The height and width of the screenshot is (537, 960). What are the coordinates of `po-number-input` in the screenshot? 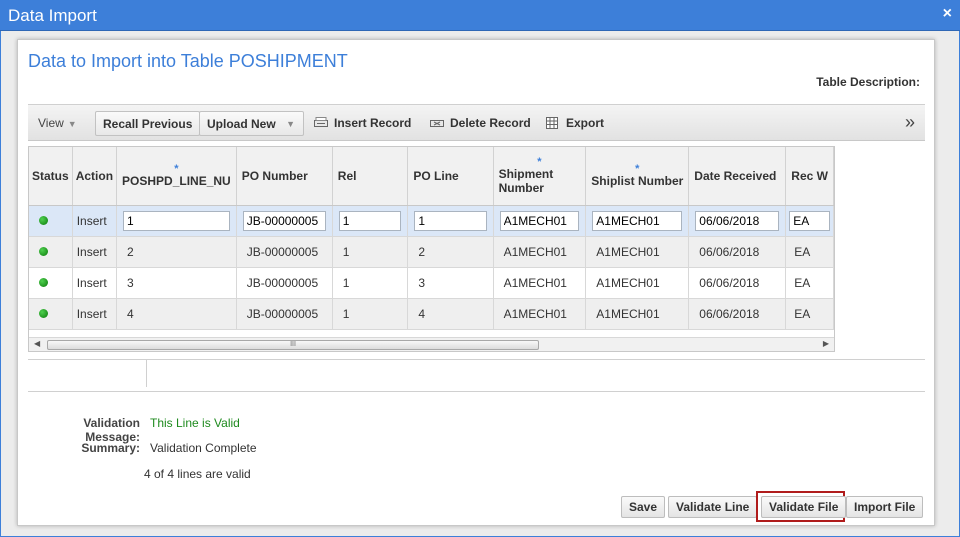 It's located at (284, 220).